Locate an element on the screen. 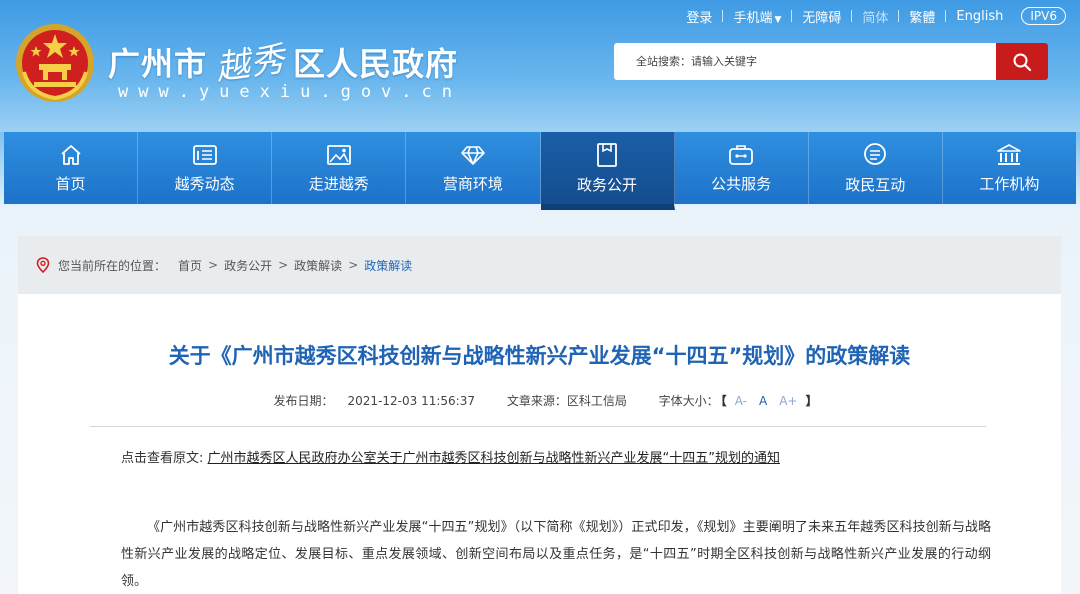  chevron-down-icon: ▼ is located at coordinates (778, 19).